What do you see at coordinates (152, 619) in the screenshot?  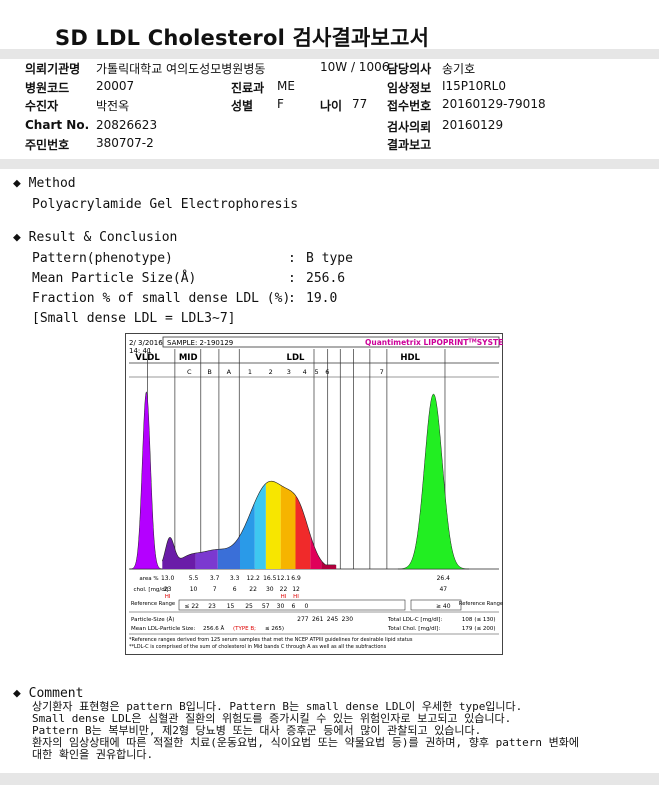 I see `particle-size-label: Particle-Size (Å)` at bounding box center [152, 619].